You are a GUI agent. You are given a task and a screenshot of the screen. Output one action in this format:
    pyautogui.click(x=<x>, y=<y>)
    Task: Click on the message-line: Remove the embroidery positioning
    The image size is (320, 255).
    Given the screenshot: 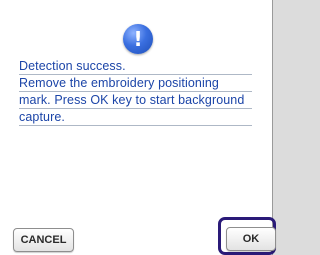 What is the action you would take?
    pyautogui.click(x=135, y=83)
    